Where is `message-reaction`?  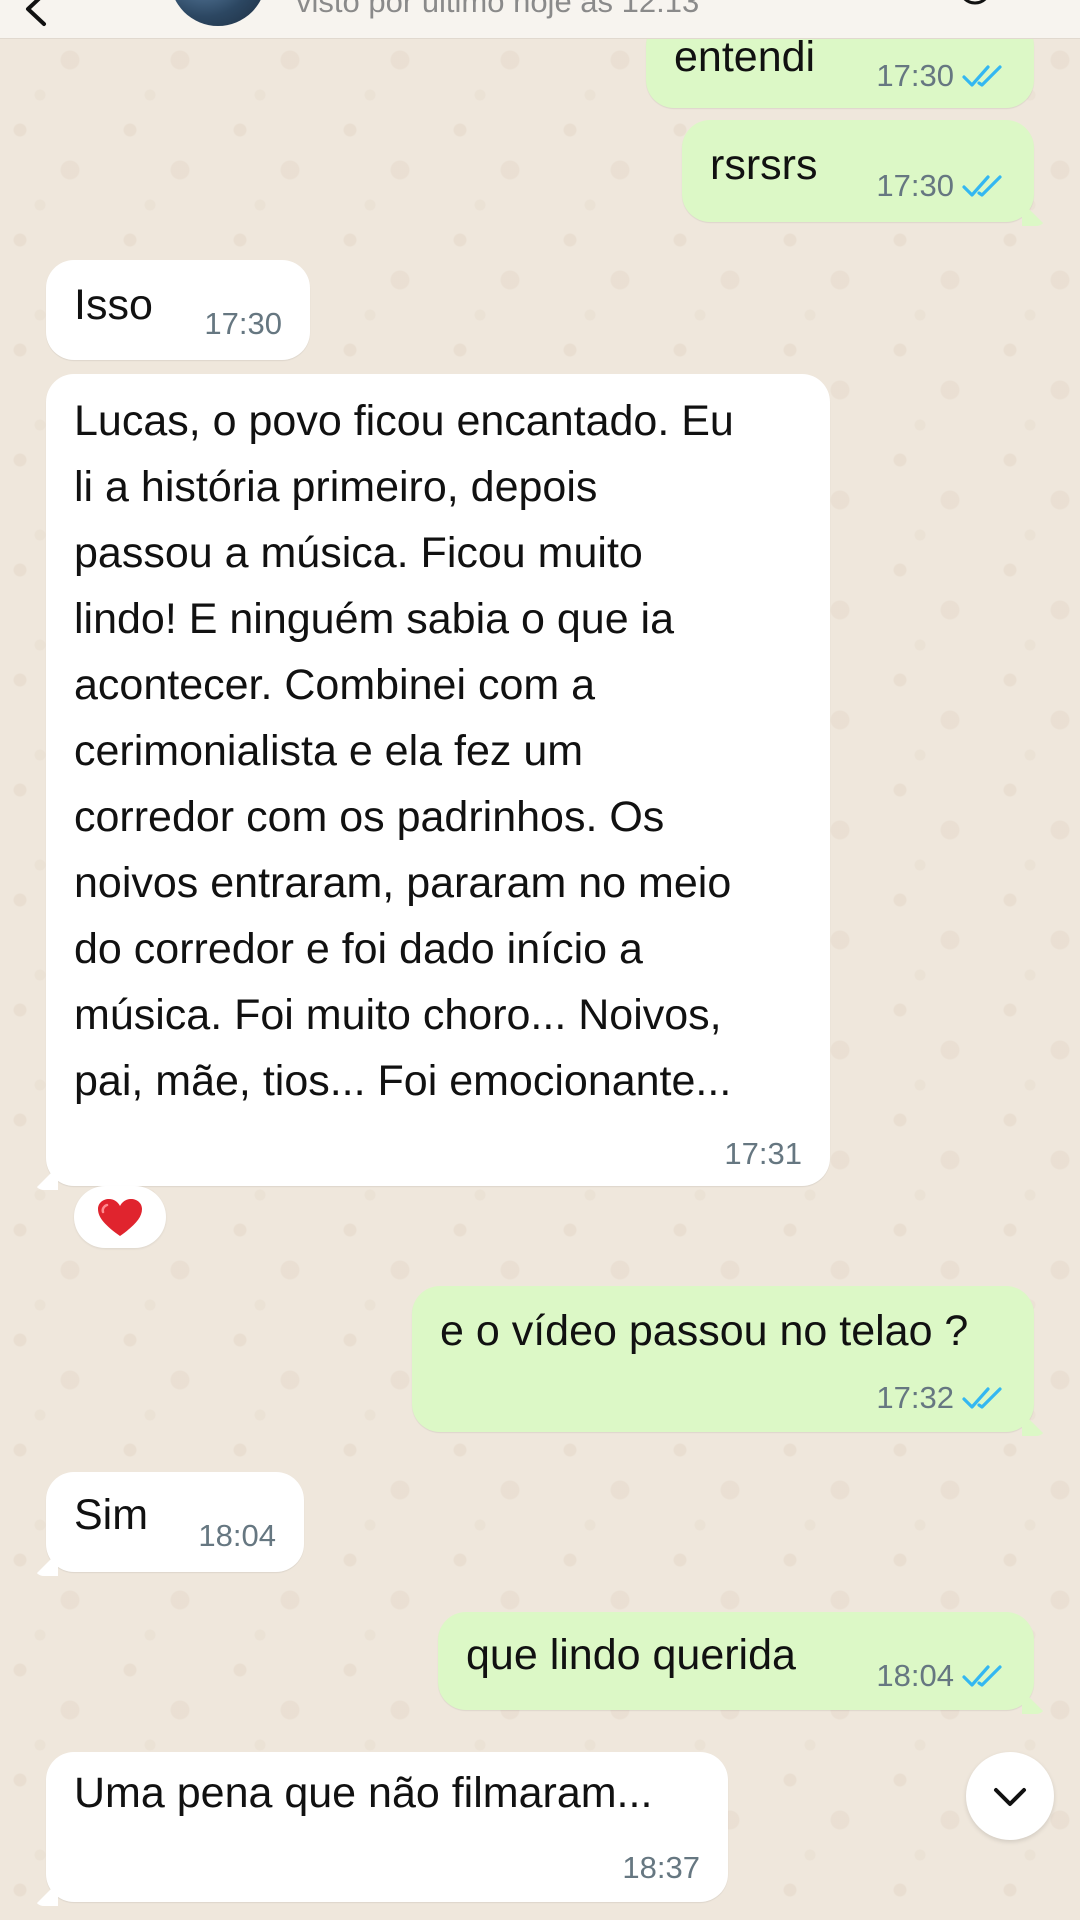 message-reaction is located at coordinates (120, 1217).